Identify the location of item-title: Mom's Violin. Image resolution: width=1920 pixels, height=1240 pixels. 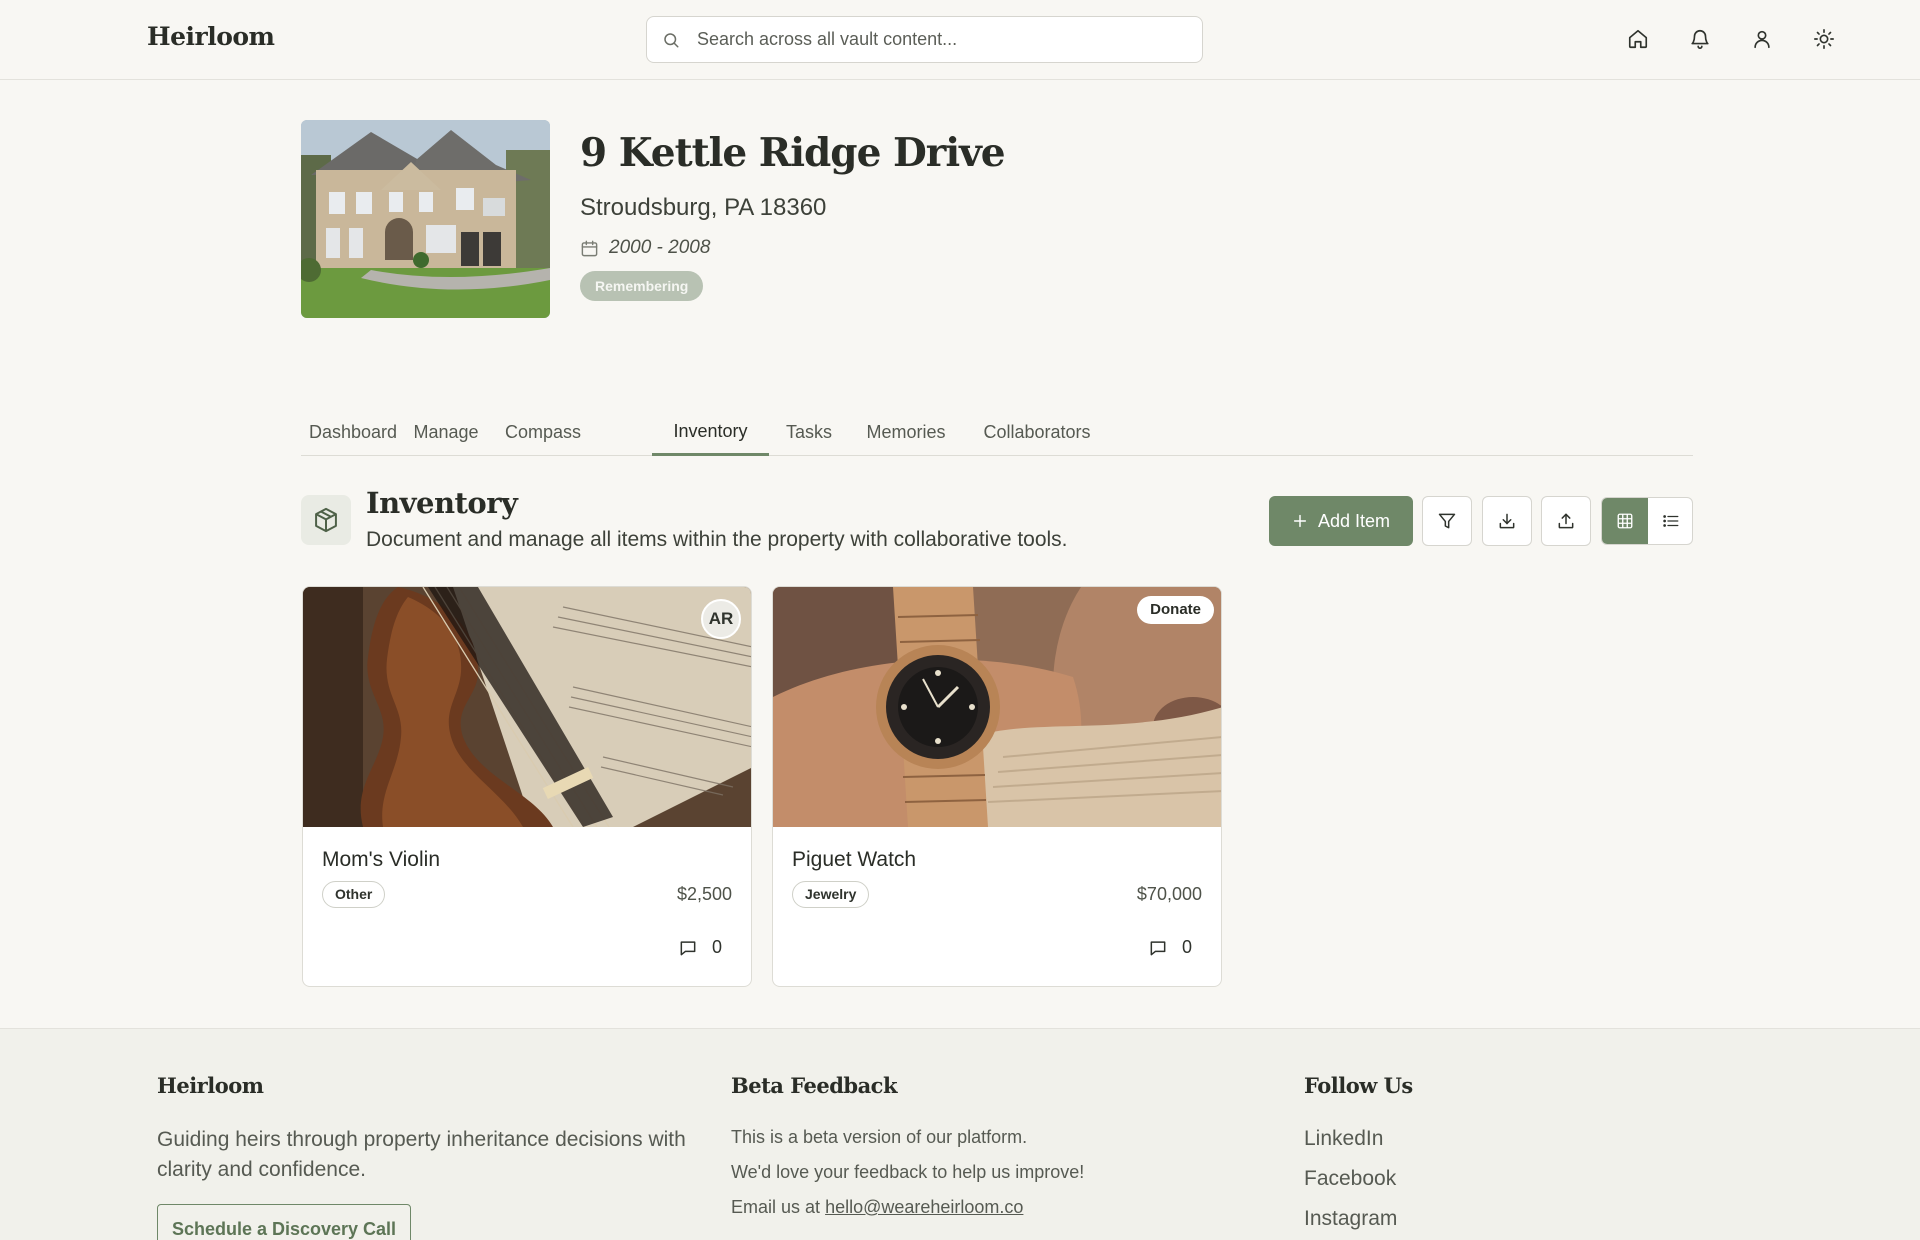
(381, 859).